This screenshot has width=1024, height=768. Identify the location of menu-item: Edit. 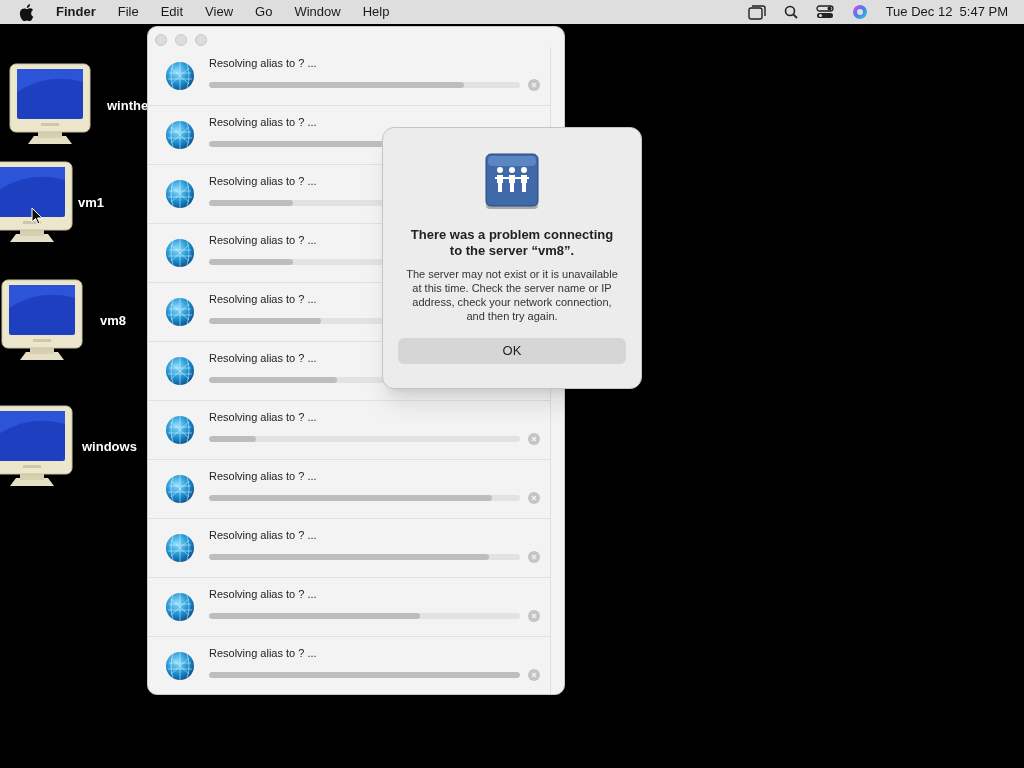
(172, 12).